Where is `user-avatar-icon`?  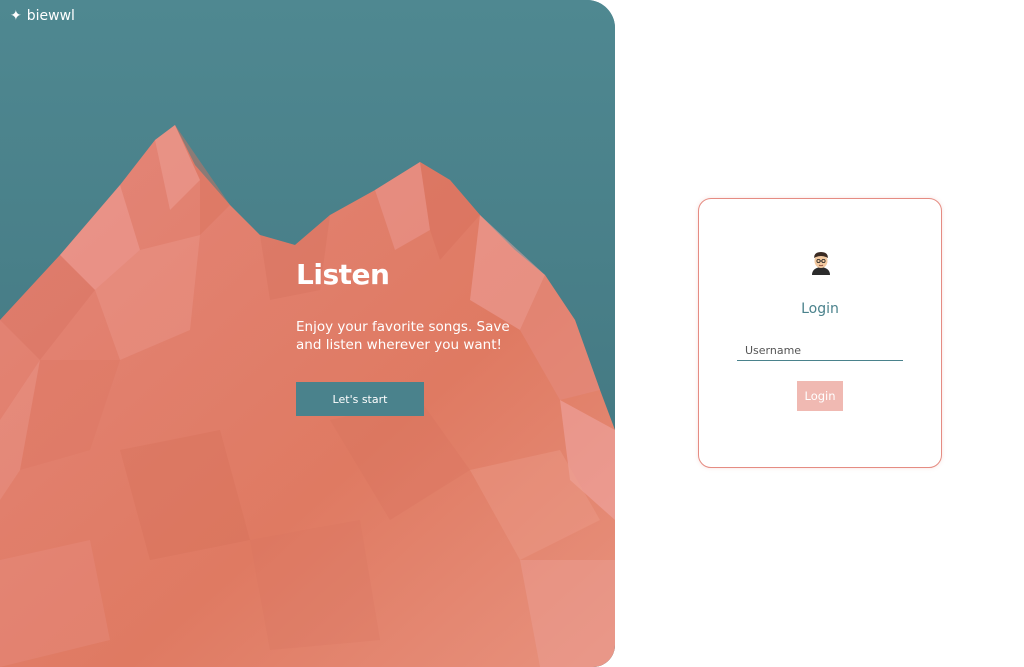
user-avatar-icon is located at coordinates (821, 263).